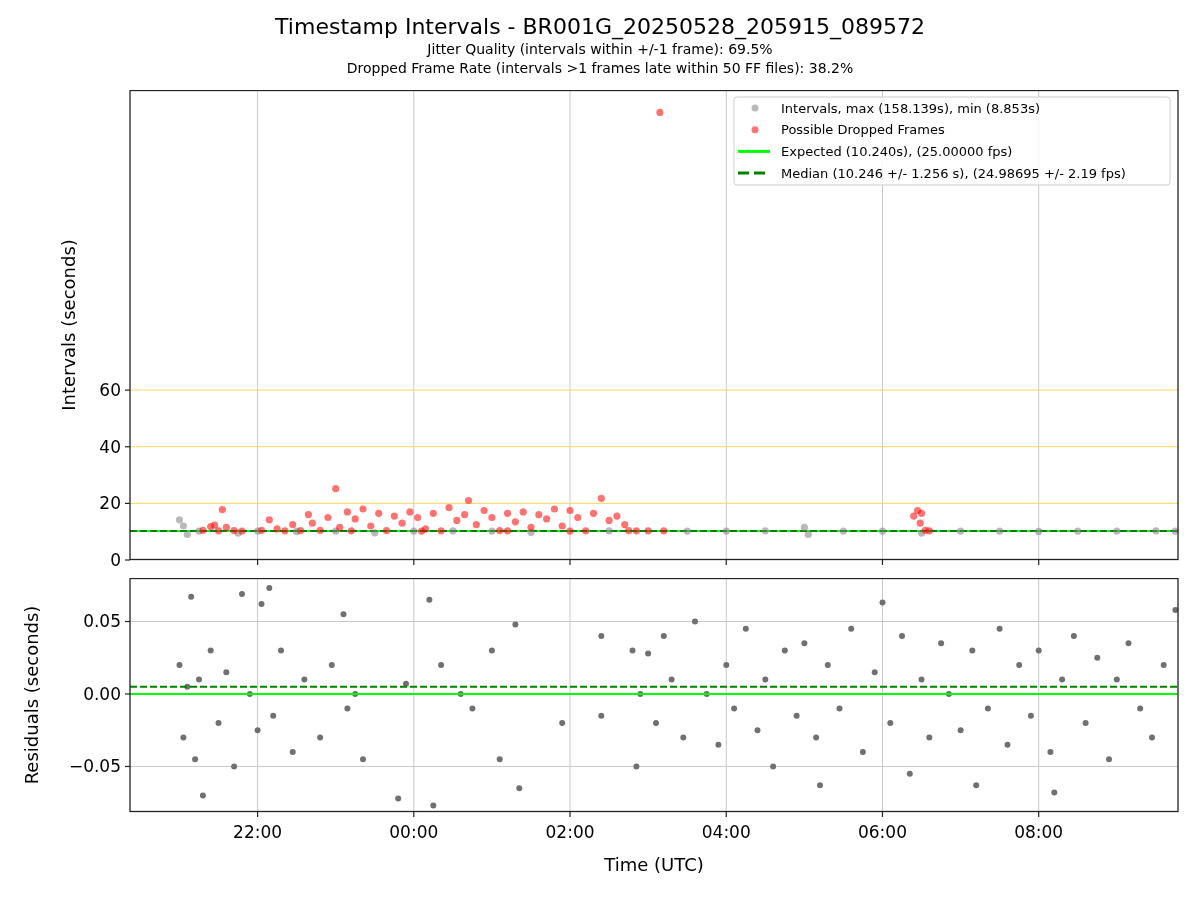 The image size is (1200, 900). Describe the element at coordinates (726, 832) in the screenshot. I see `x-tick-label: 04:00` at that location.